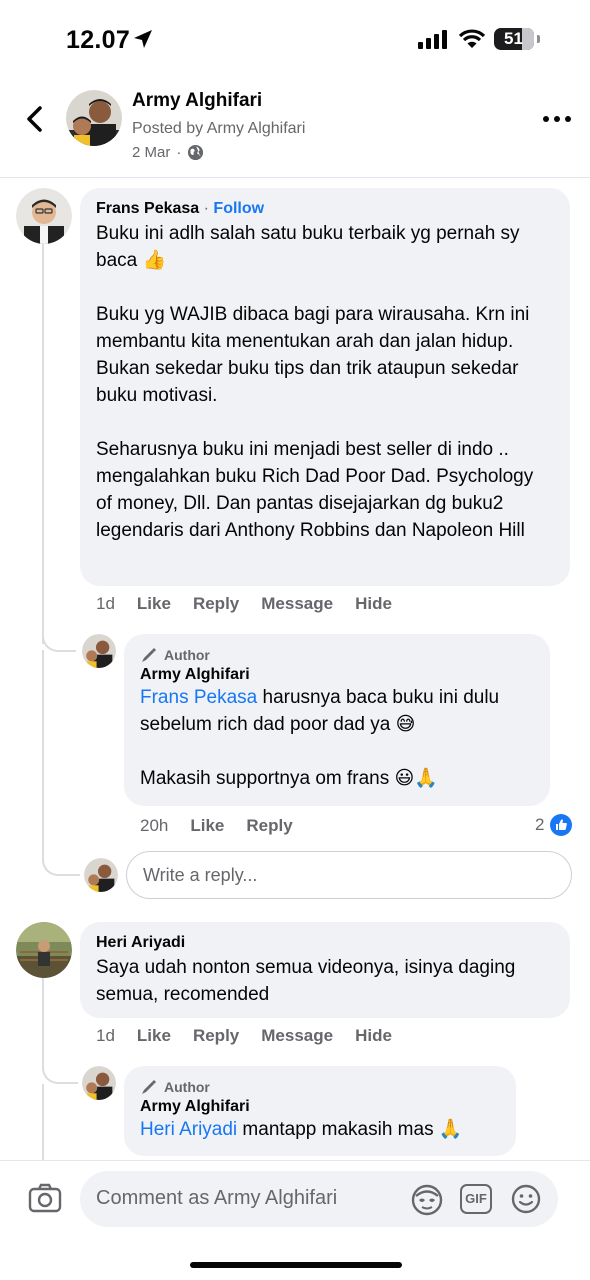 The height and width of the screenshot is (1280, 590). Describe the element at coordinates (198, 697) in the screenshot. I see `mention-link: Frans Pekasa` at that location.